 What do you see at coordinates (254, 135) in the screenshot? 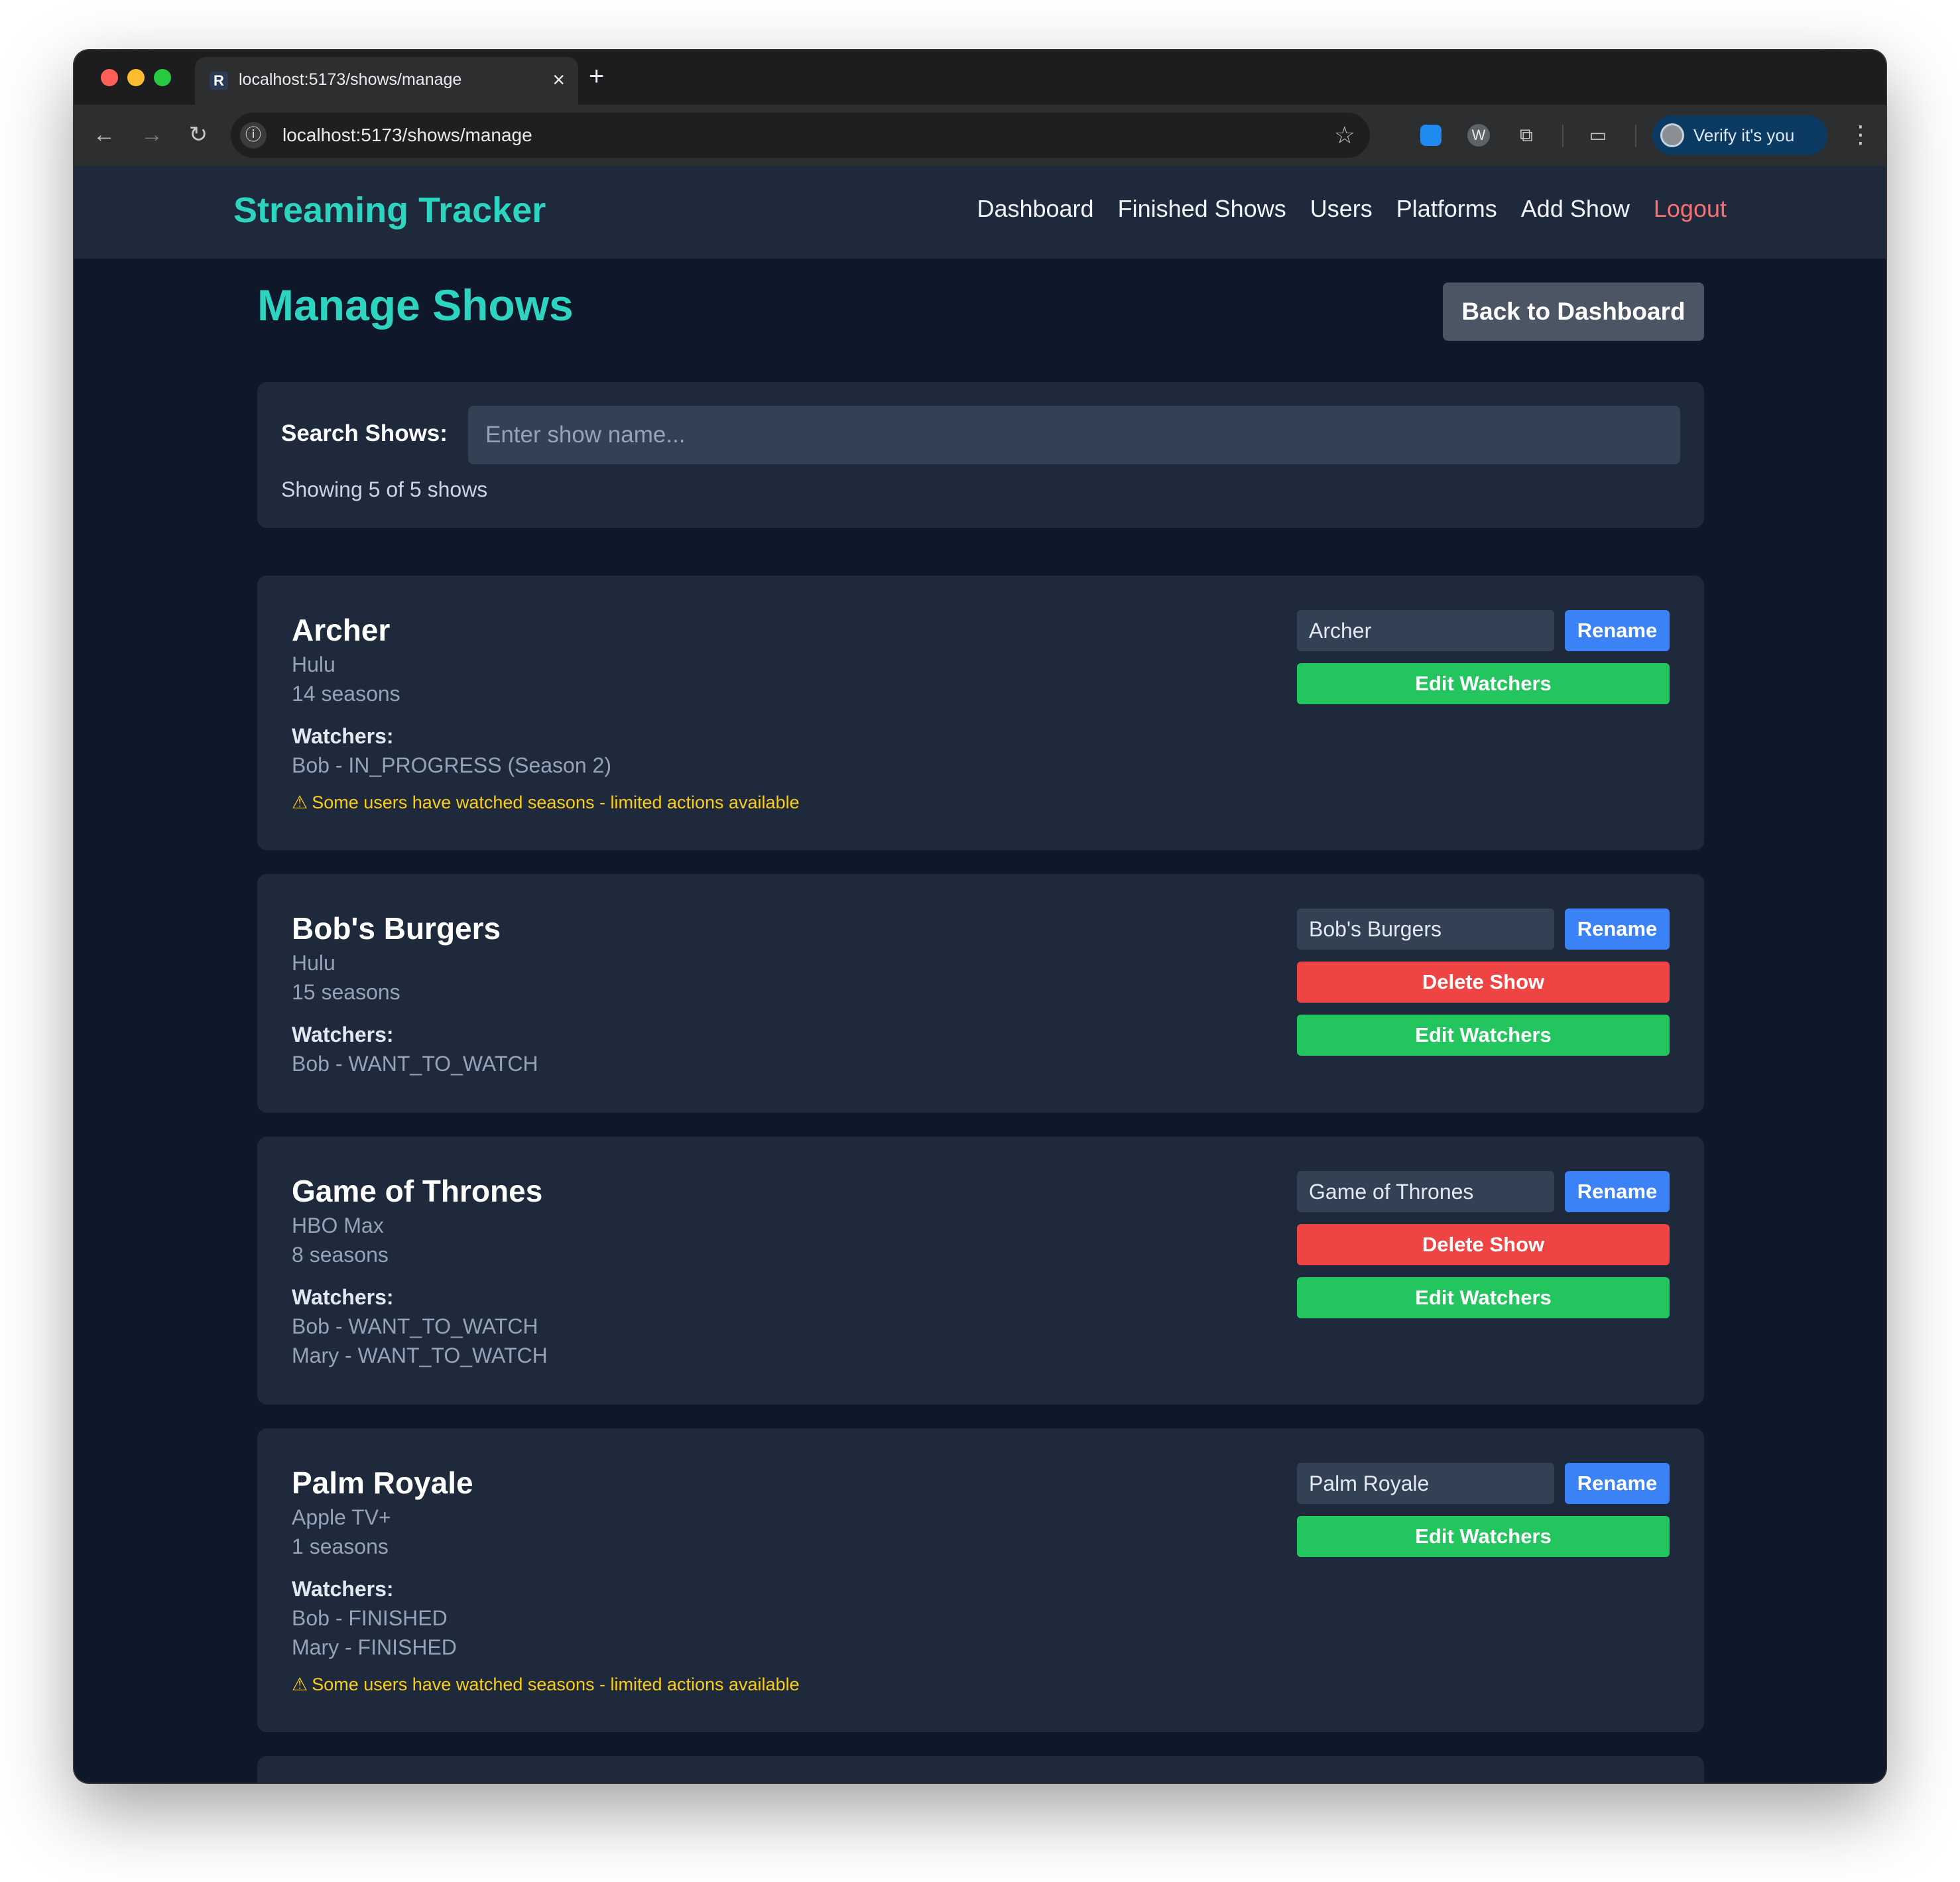
I see `site-info-icon: ⓘ` at bounding box center [254, 135].